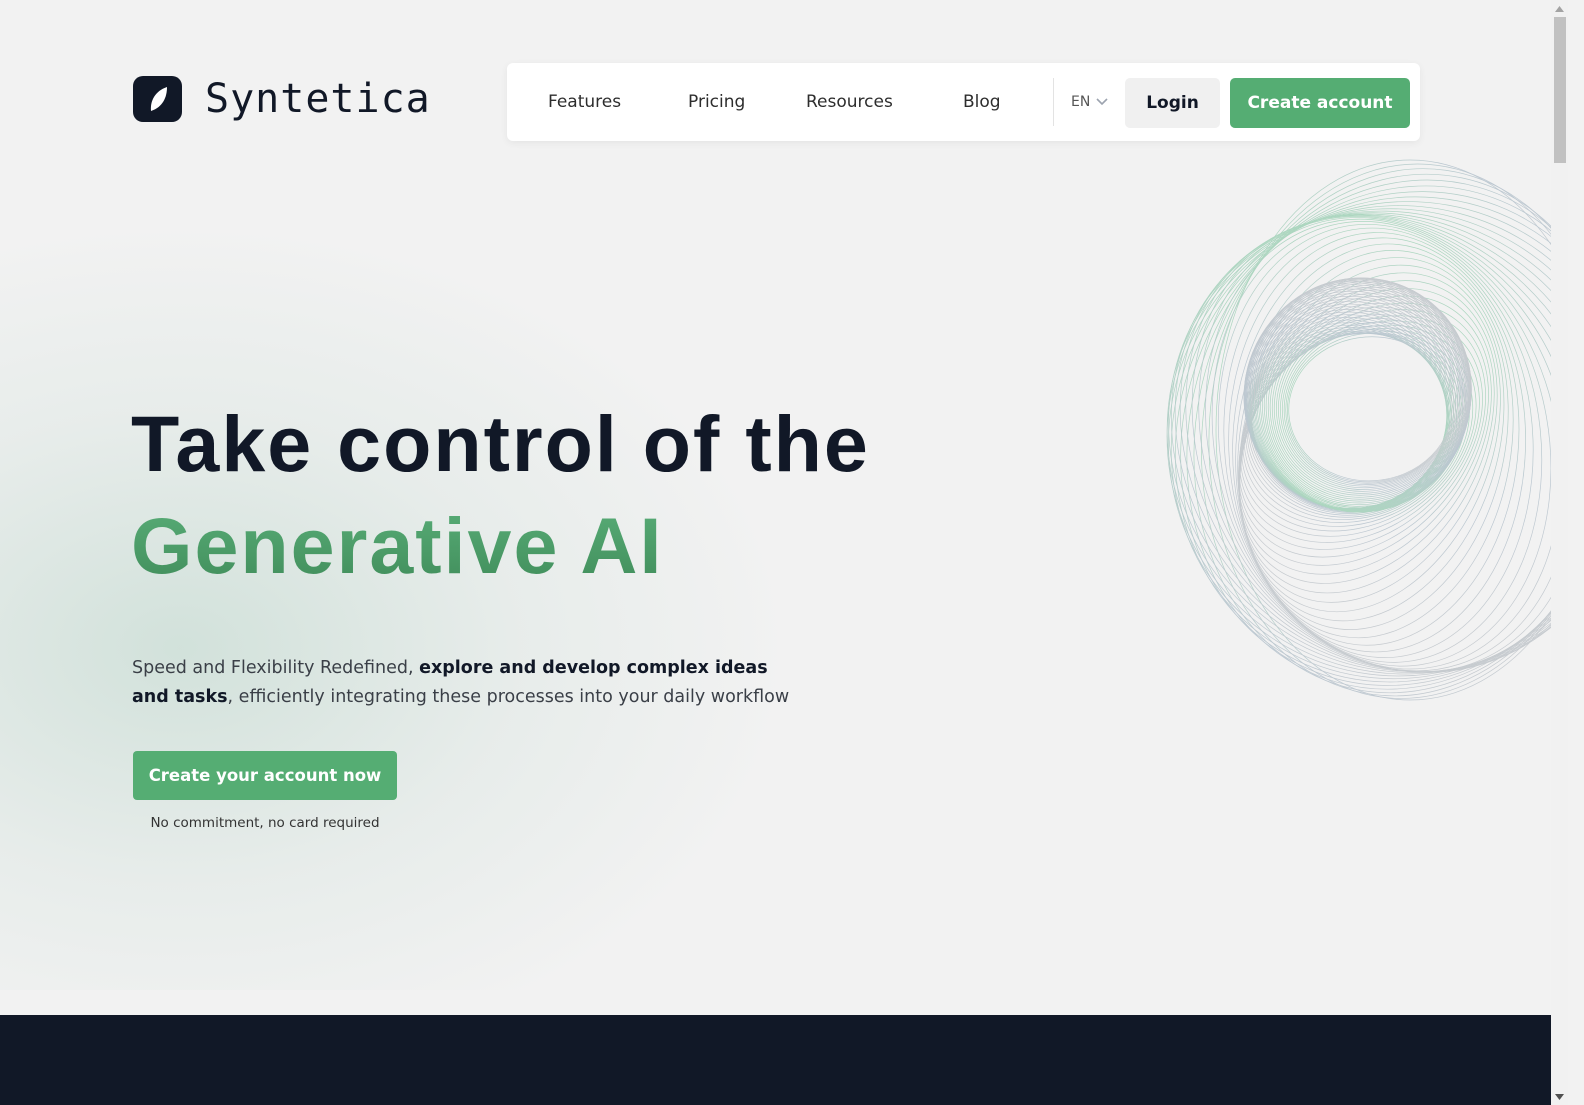  What do you see at coordinates (1172, 103) in the screenshot?
I see `login-button: Login` at bounding box center [1172, 103].